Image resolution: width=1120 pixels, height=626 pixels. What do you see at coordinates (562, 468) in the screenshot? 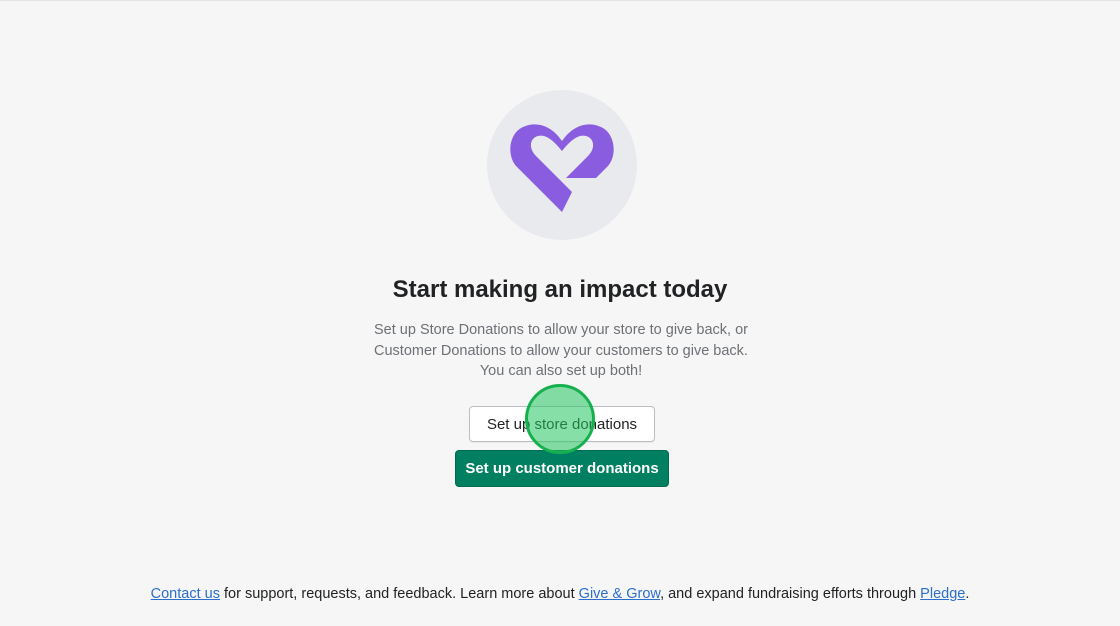
I see `setup-customer-donations-button: Set up customer donations` at bounding box center [562, 468].